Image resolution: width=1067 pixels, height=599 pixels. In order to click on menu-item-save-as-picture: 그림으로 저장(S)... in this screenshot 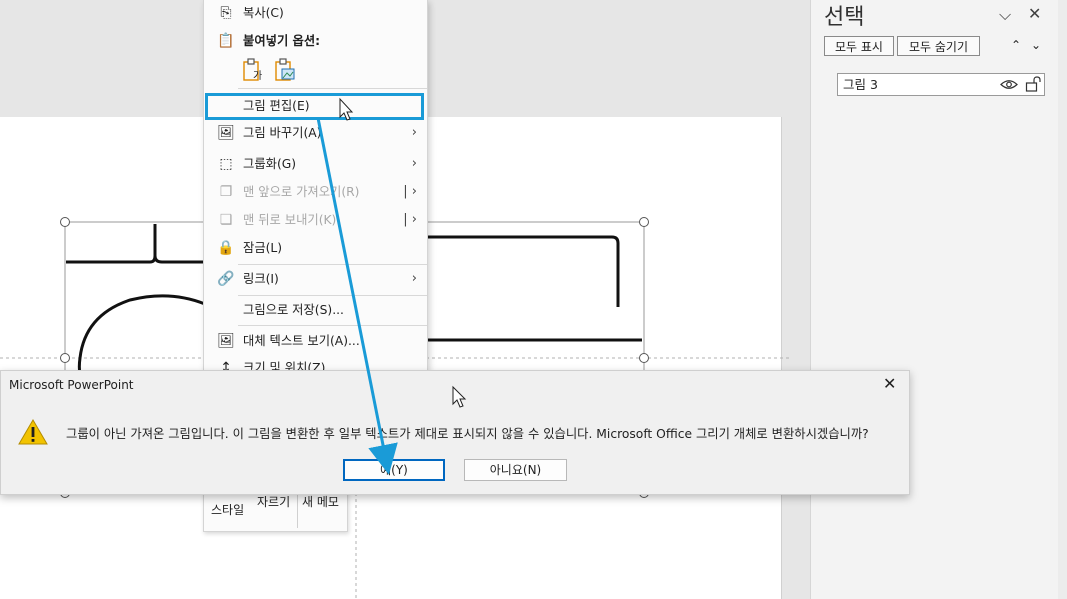, I will do `click(315, 310)`.